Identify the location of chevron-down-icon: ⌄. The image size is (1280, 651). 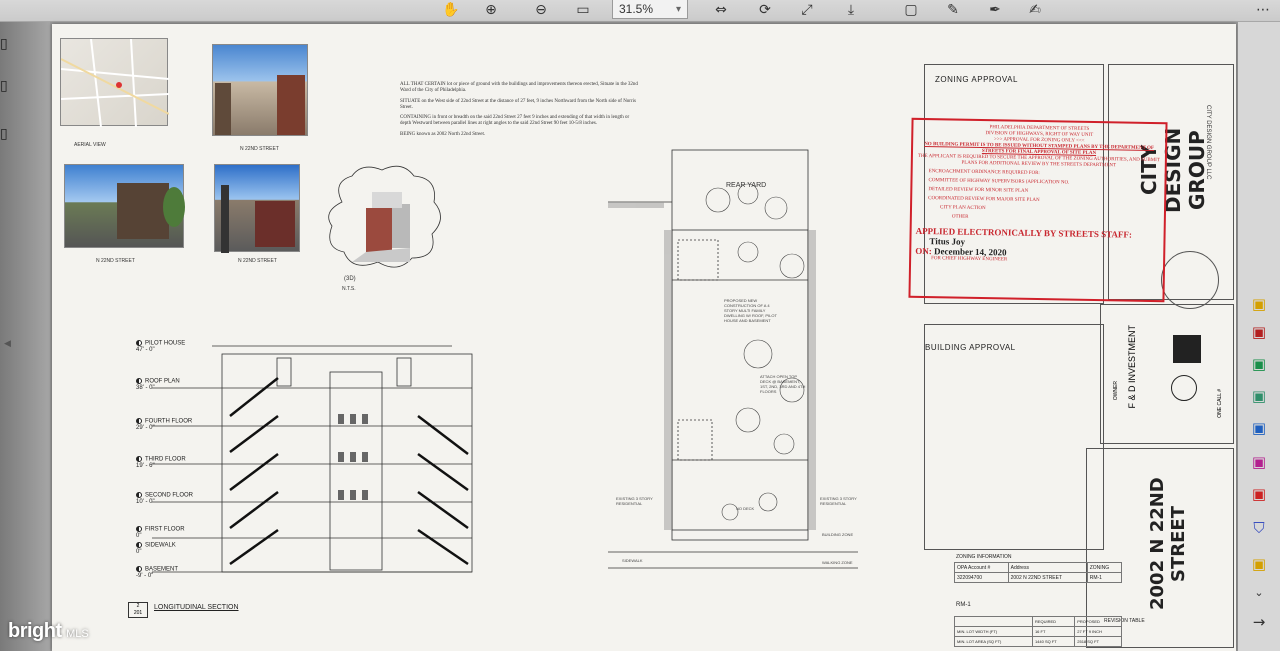
(1259, 592).